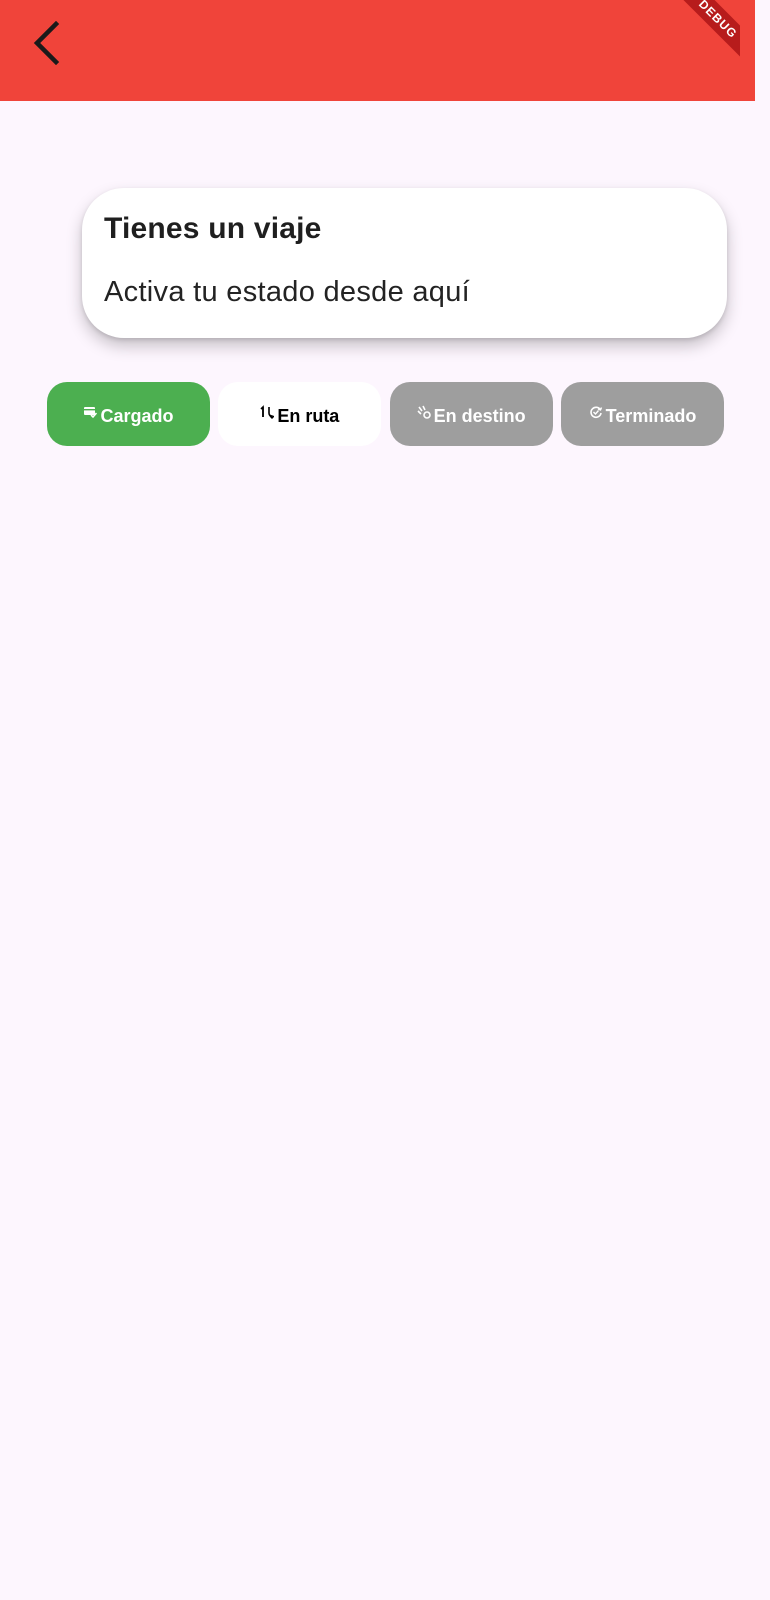 The height and width of the screenshot is (1600, 770). Describe the element at coordinates (308, 415) in the screenshot. I see `status-button-route-label: En ruta` at that location.